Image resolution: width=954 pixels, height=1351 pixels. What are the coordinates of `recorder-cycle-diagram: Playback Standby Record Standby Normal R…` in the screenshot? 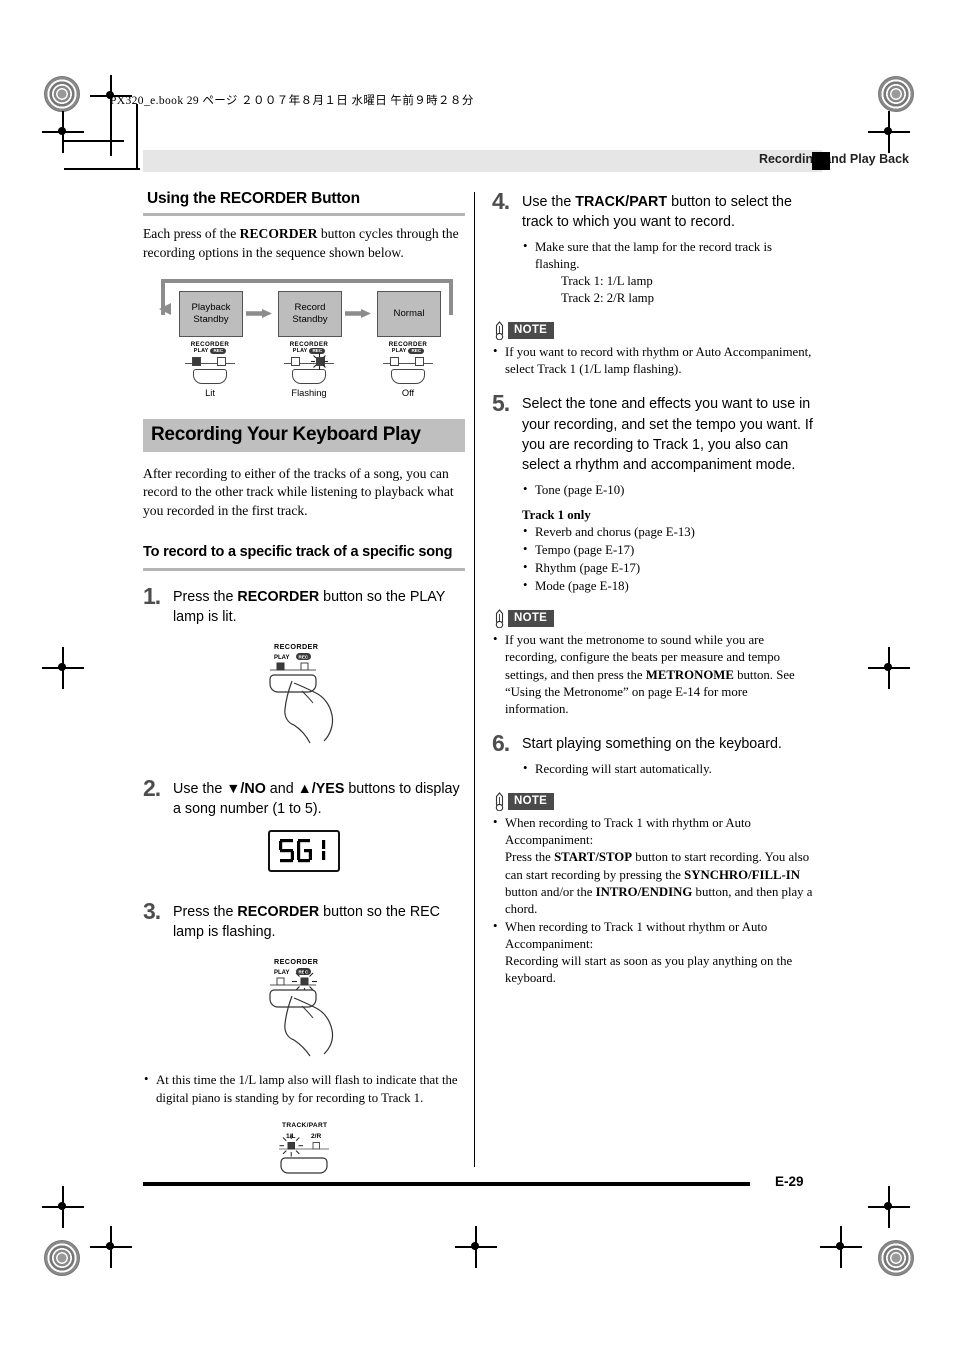 It's located at (303, 336).